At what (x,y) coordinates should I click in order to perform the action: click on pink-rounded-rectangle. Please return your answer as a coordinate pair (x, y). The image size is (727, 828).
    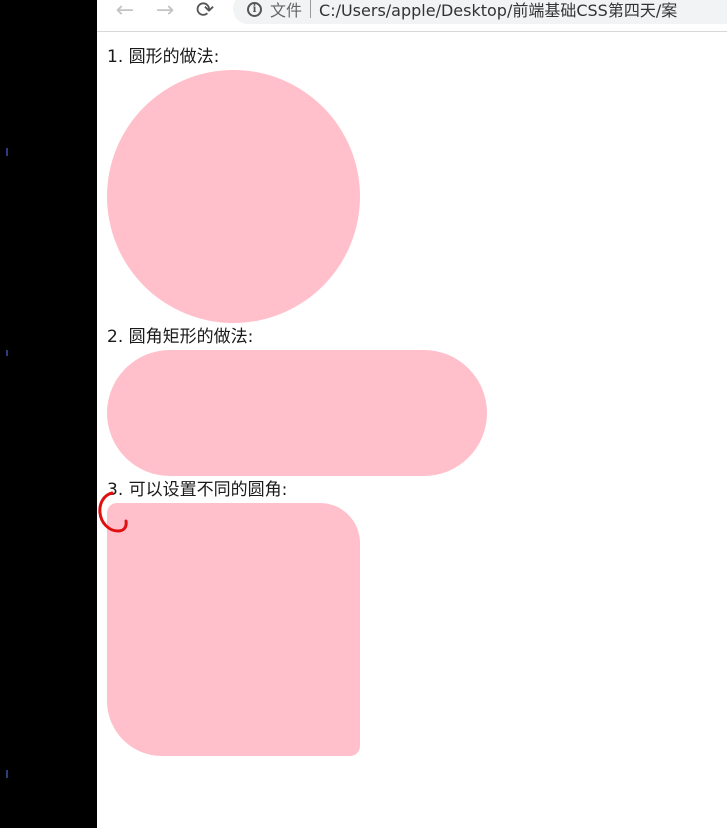
    Looking at the image, I should click on (297, 413).